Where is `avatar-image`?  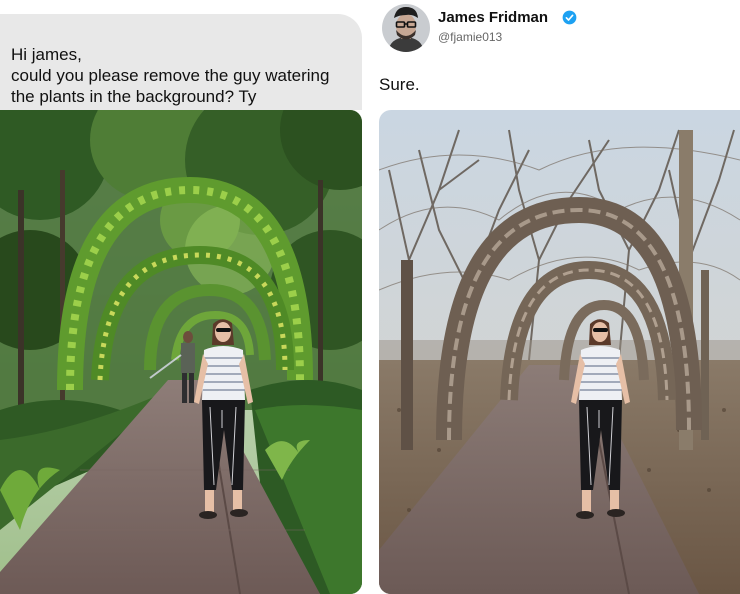
avatar-image is located at coordinates (406, 28).